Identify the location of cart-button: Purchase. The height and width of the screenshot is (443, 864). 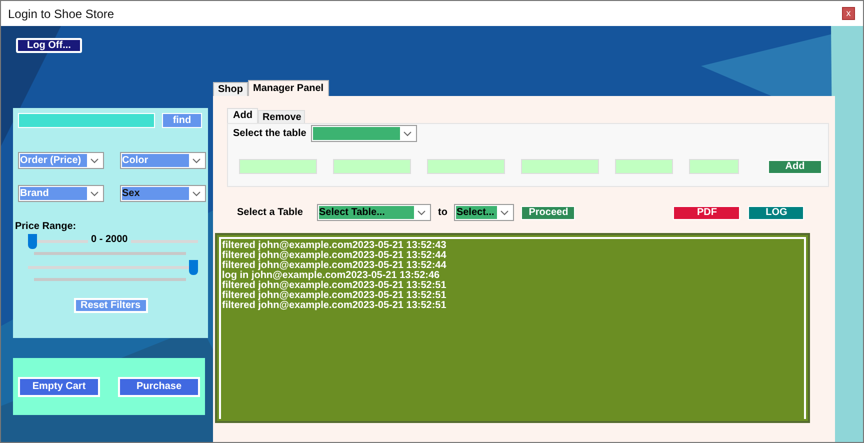
(159, 386).